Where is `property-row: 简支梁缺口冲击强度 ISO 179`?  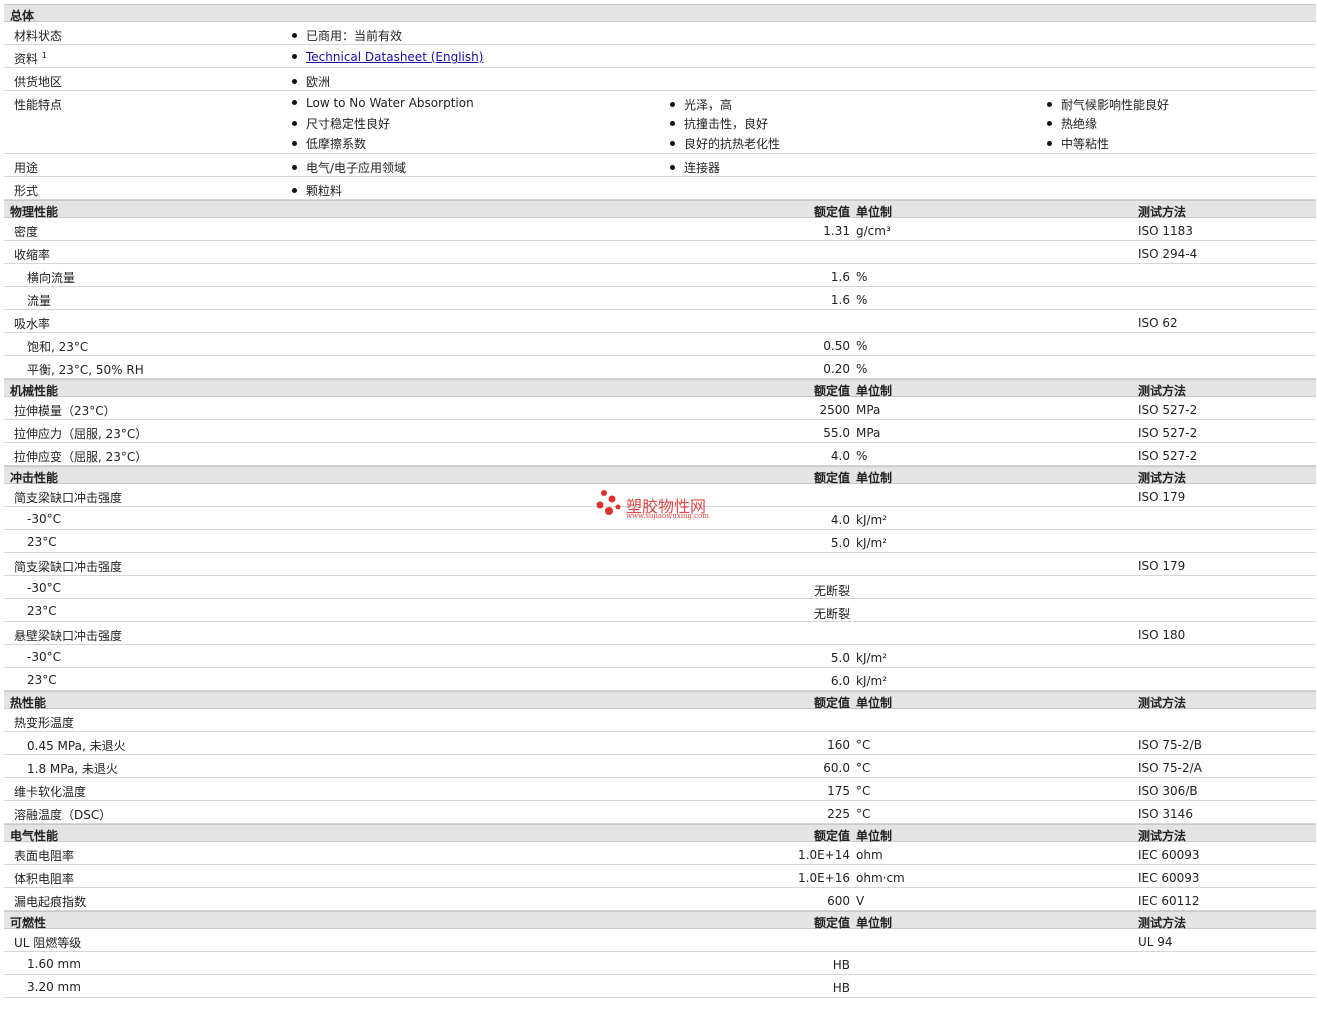 property-row: 简支梁缺口冲击强度 ISO 179 is located at coordinates (660, 564).